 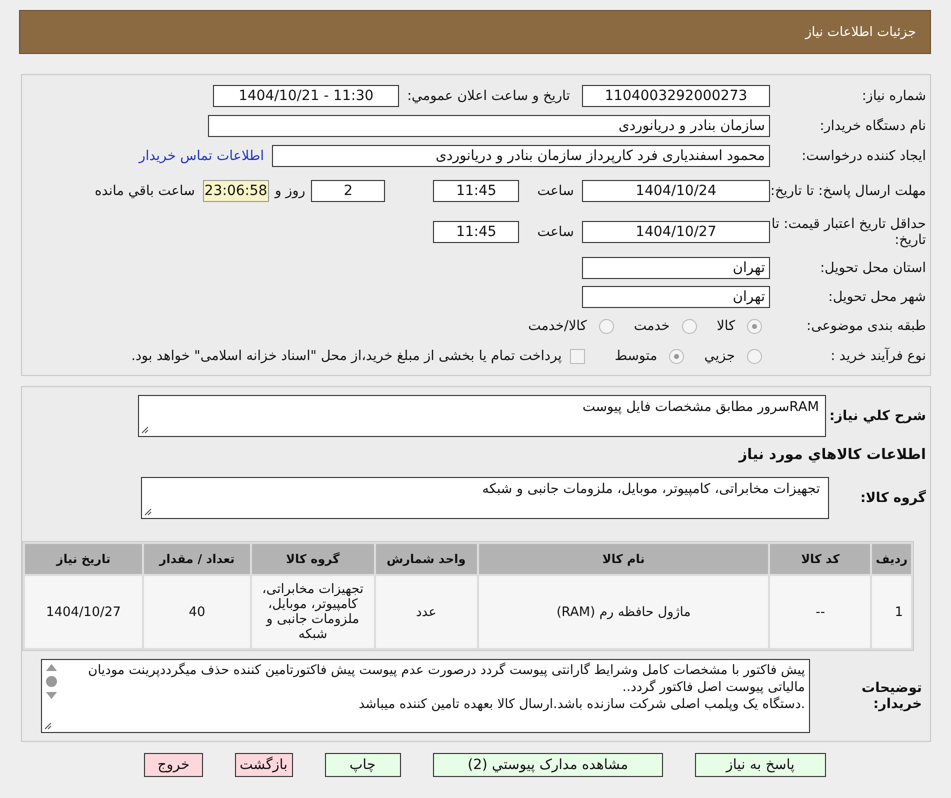 What do you see at coordinates (476, 232) in the screenshot?
I see `validity-time-field: 11:45` at bounding box center [476, 232].